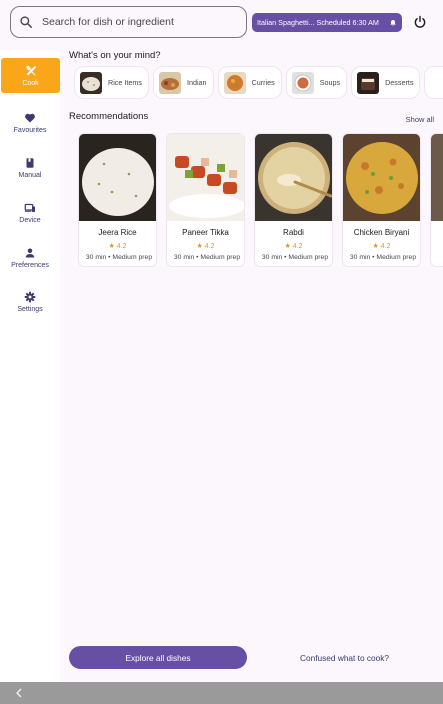 The height and width of the screenshot is (704, 443). I want to click on dish-card-paneer-tikka: Paneer Tikka ★ 4.2 30 min • Medium prep, so click(205, 200).